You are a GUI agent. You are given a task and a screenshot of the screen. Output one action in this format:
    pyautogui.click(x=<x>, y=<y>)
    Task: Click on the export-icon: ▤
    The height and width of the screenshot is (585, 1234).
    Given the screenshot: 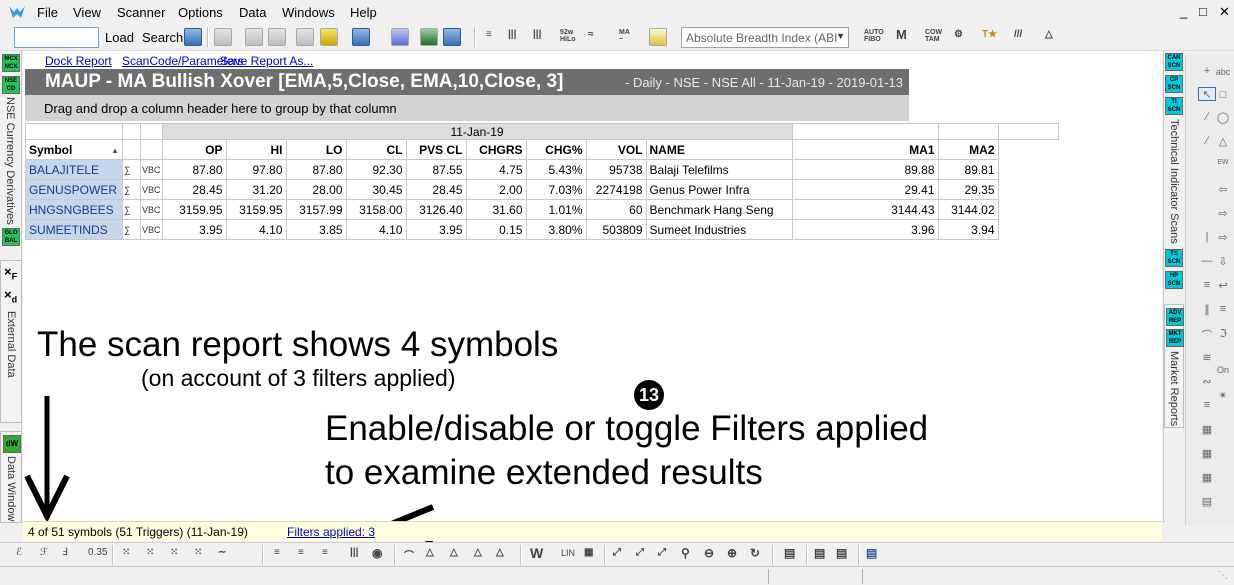 What is the action you would take?
    pyautogui.click(x=871, y=553)
    